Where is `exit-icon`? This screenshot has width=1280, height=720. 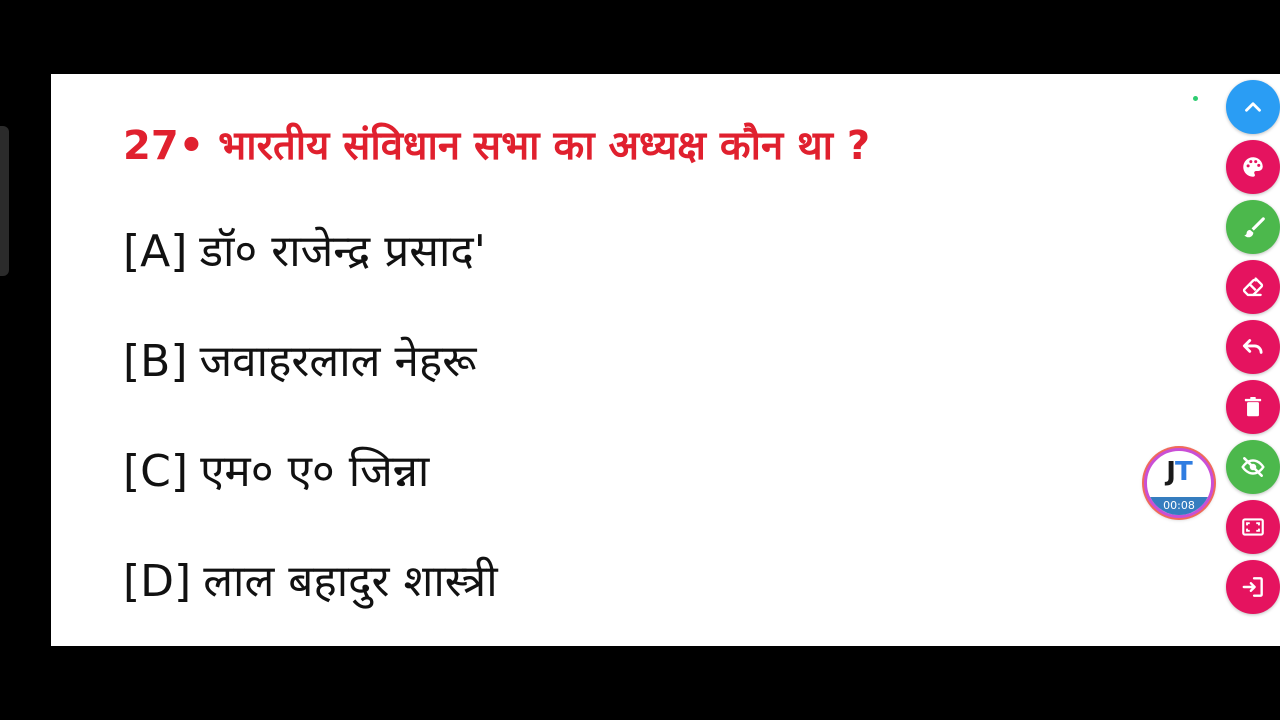 exit-icon is located at coordinates (1252, 587).